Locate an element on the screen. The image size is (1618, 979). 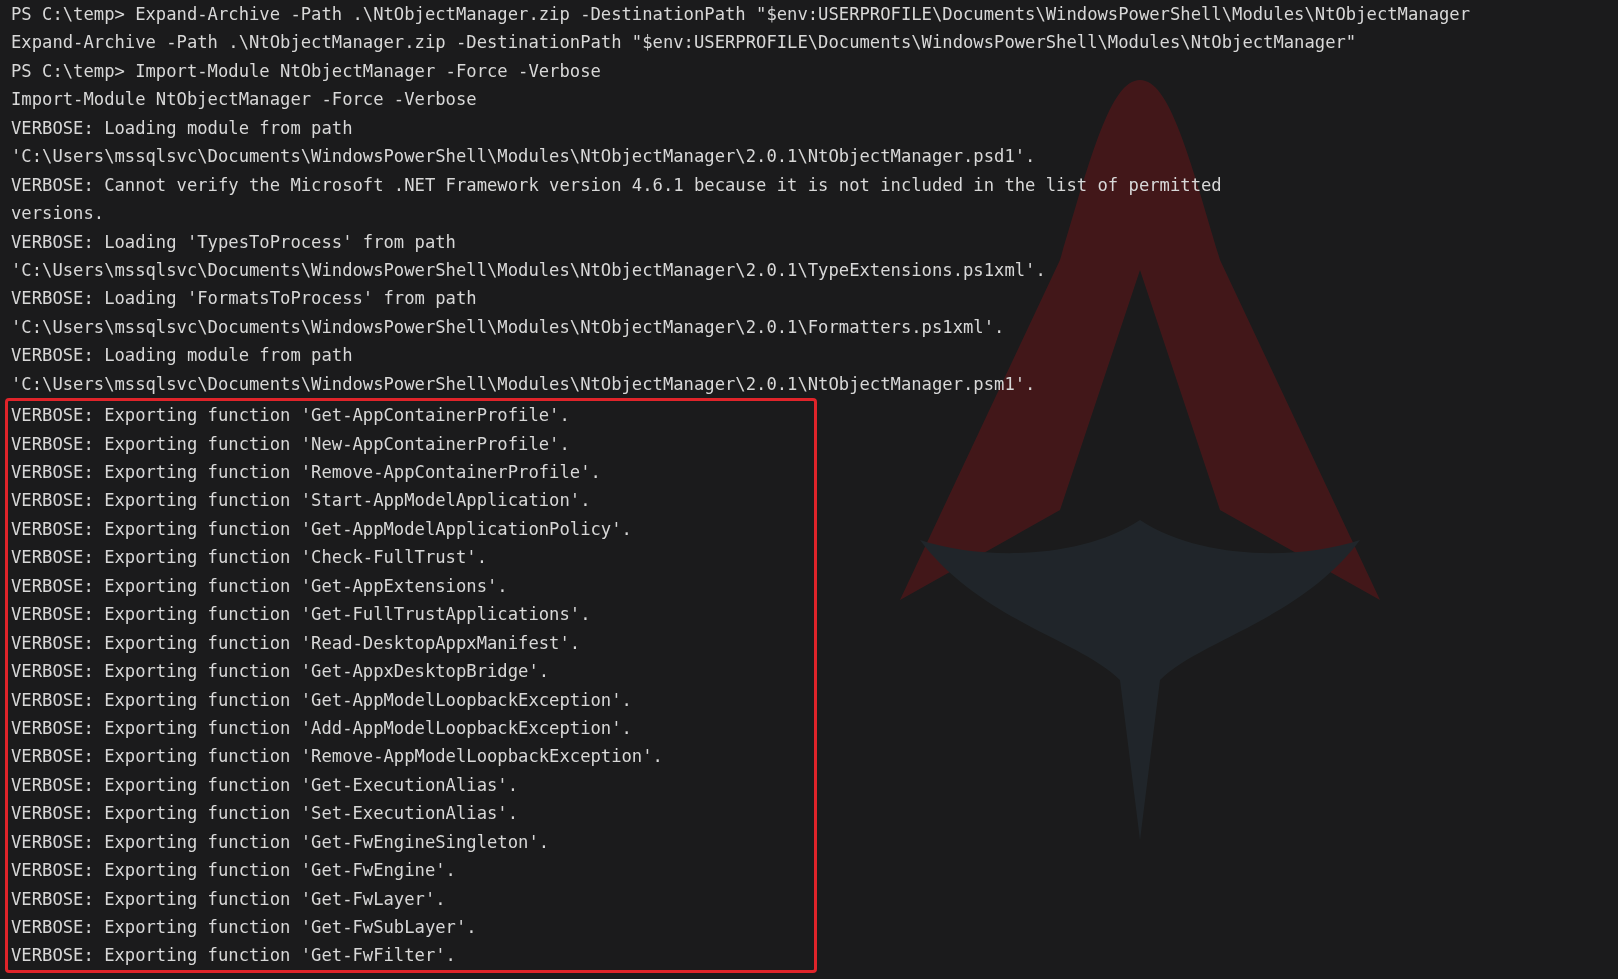
terminal-line: VERBOSE: Exporting function 'Start-AppModelApplication'. is located at coordinates (301, 501).